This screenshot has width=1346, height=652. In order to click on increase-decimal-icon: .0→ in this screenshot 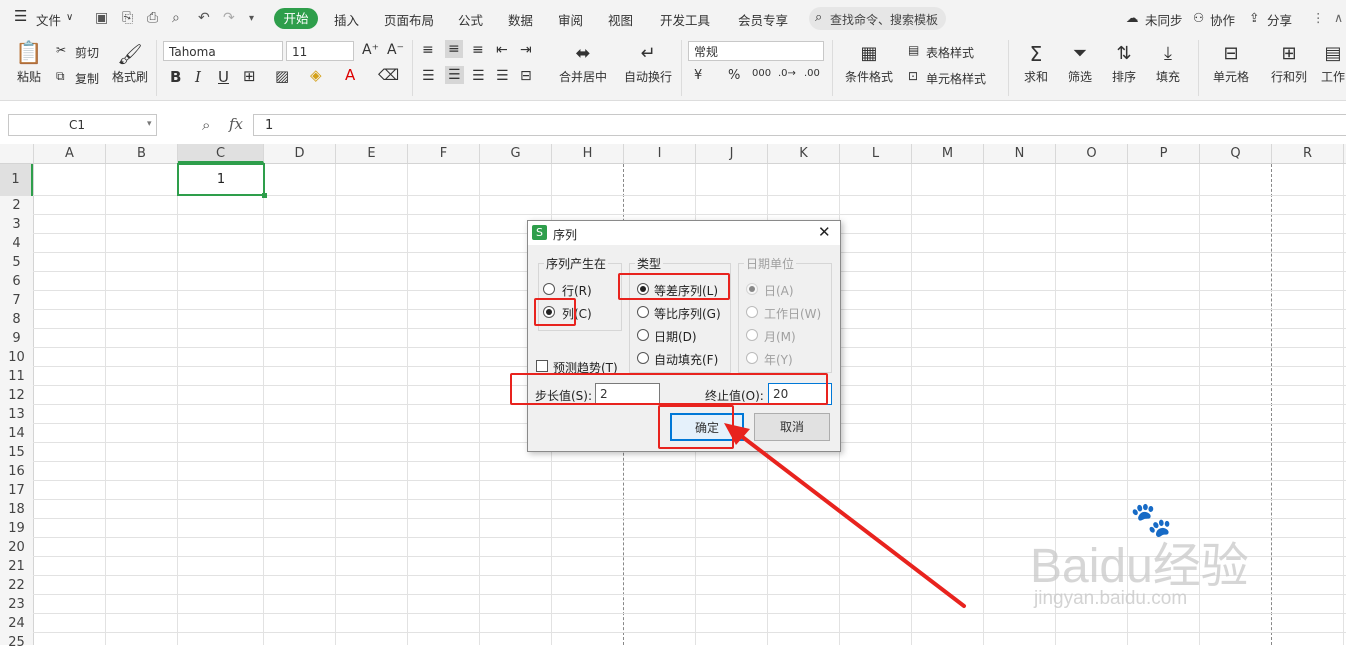, I will do `click(787, 73)`.